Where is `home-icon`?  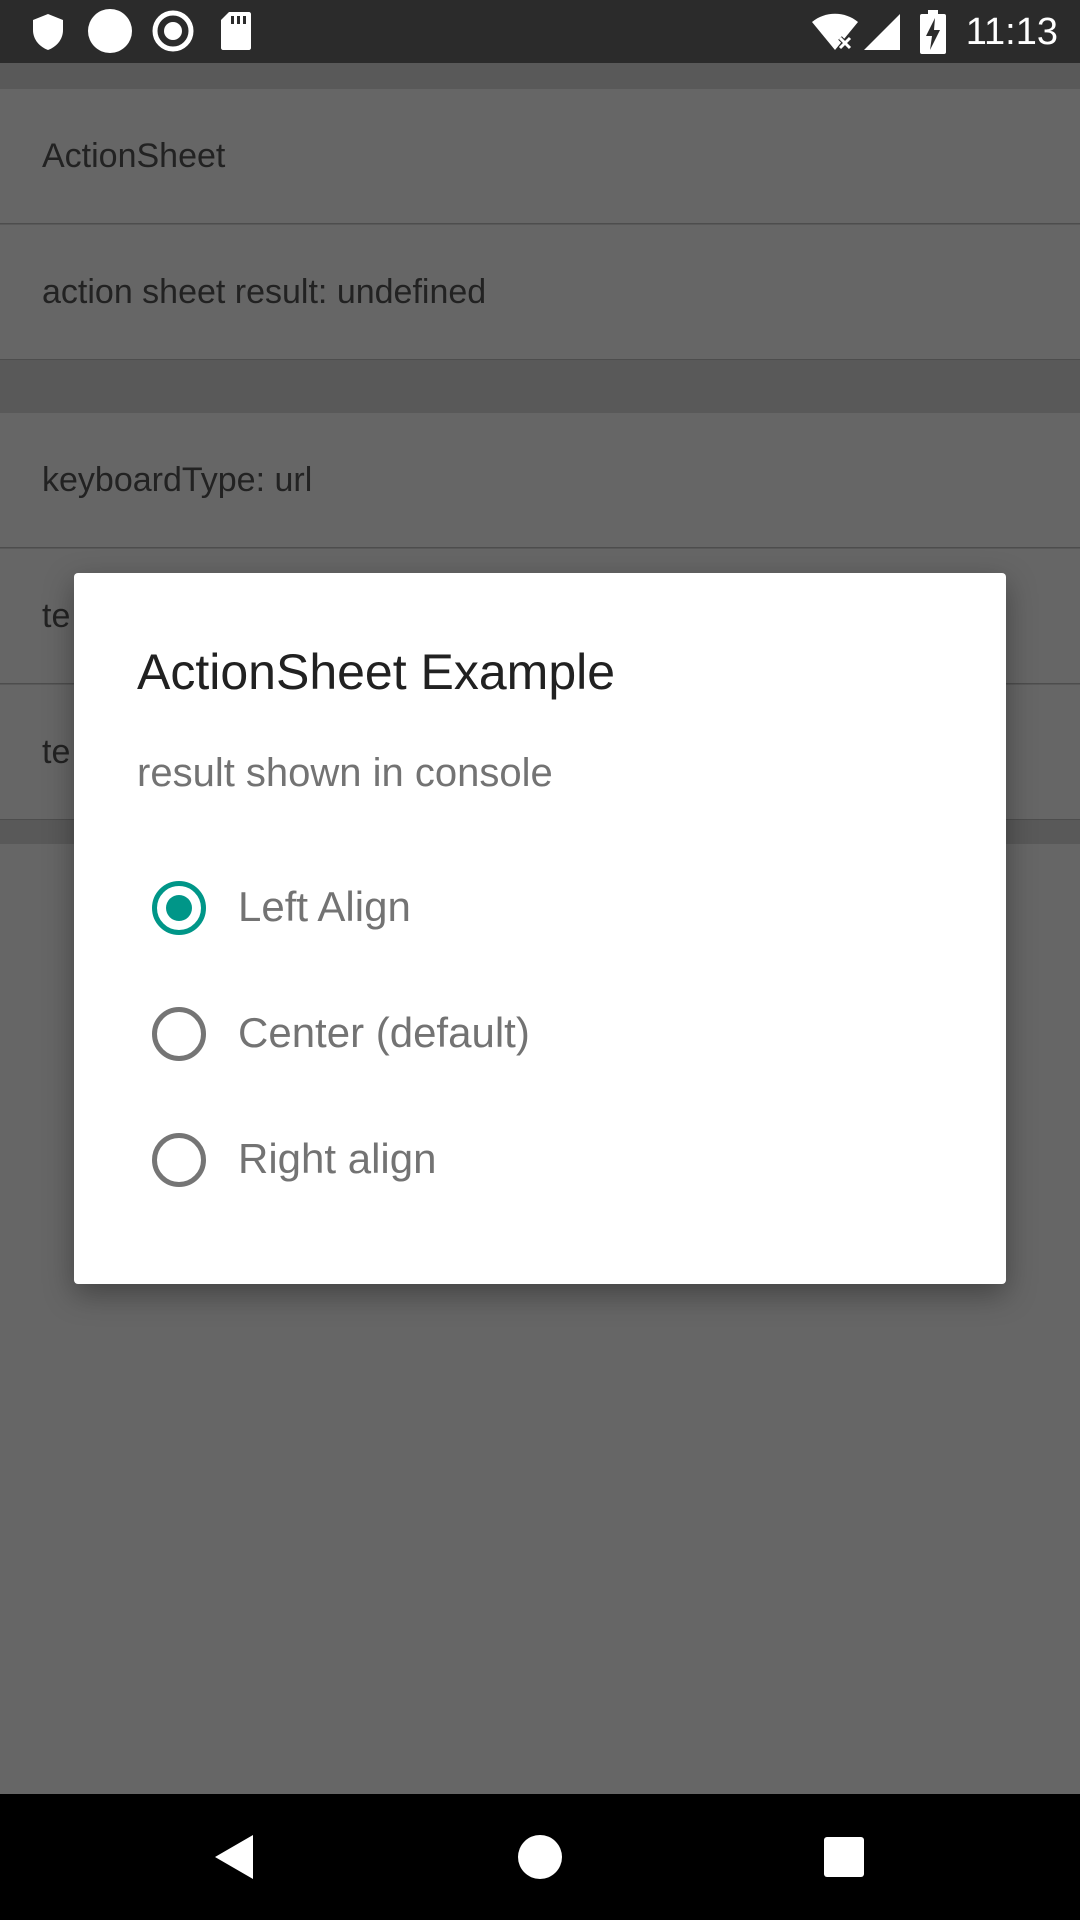
home-icon is located at coordinates (540, 1857).